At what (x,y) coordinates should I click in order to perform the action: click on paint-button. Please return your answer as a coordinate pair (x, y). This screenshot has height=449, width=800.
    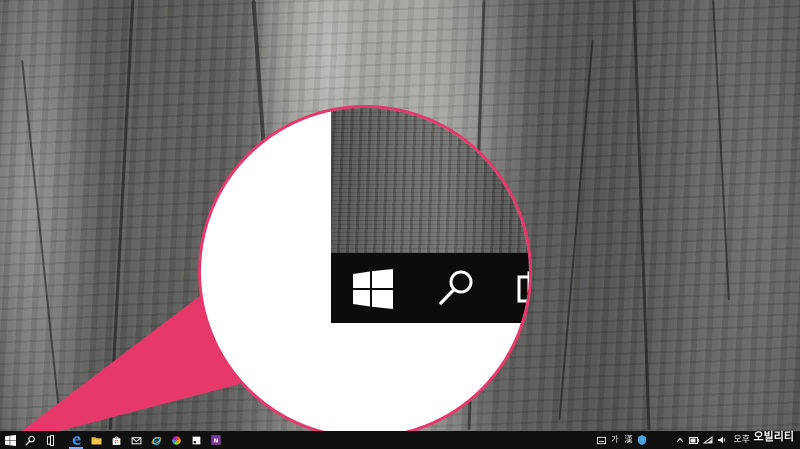
    Looking at the image, I should click on (196, 440).